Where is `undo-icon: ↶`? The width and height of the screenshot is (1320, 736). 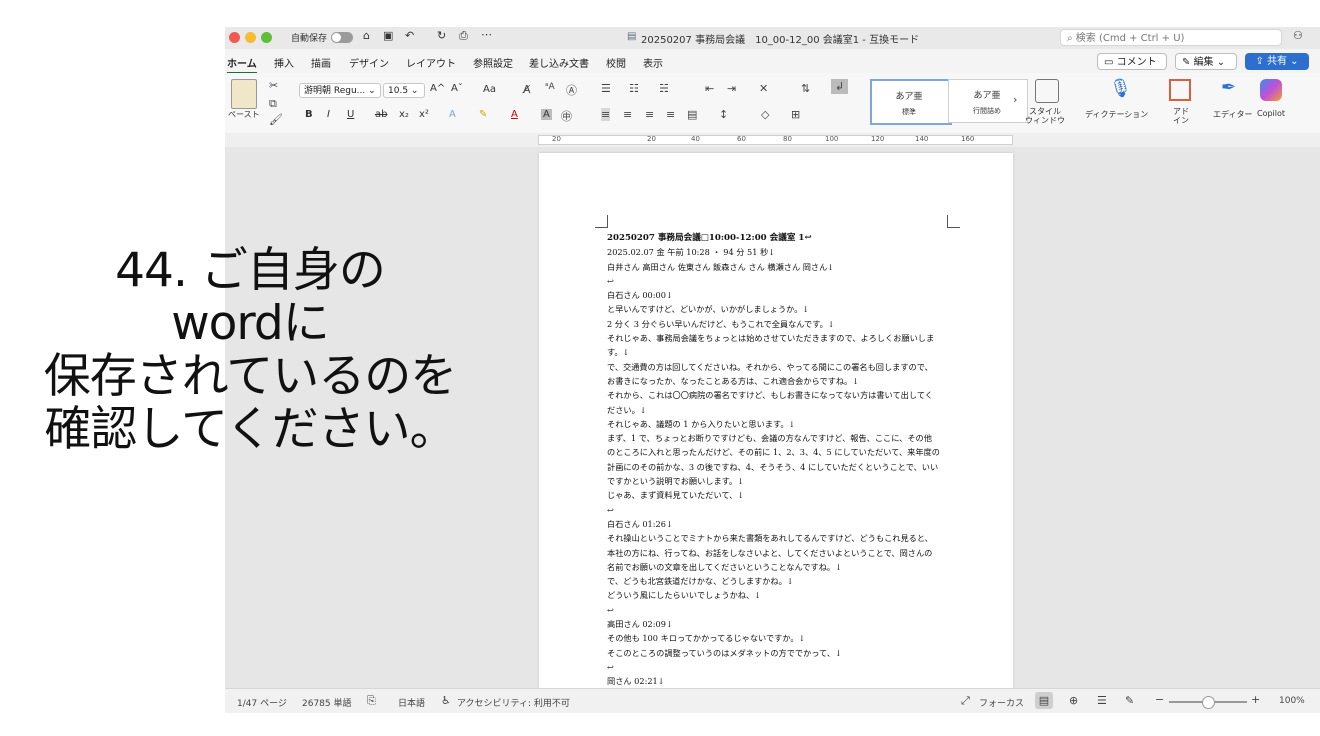 undo-icon: ↶ is located at coordinates (409, 35).